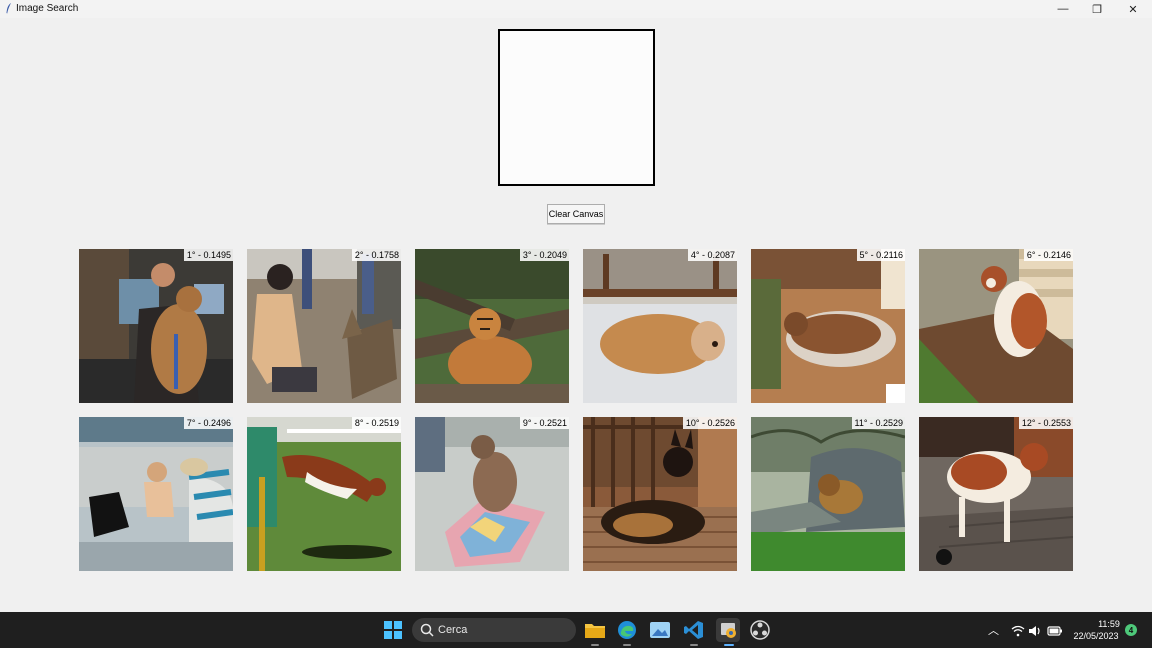  What do you see at coordinates (728, 630) in the screenshot?
I see `python-app-icon` at bounding box center [728, 630].